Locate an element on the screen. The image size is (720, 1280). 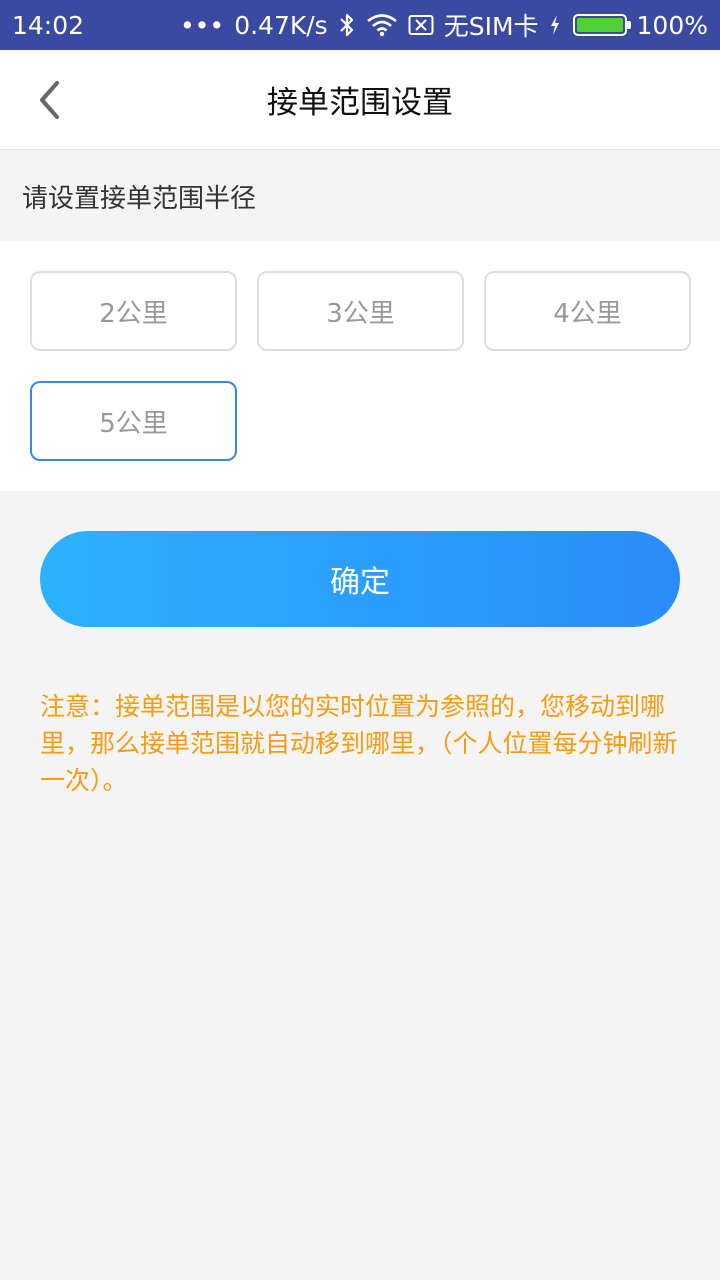
battery-icon is located at coordinates (601, 25).